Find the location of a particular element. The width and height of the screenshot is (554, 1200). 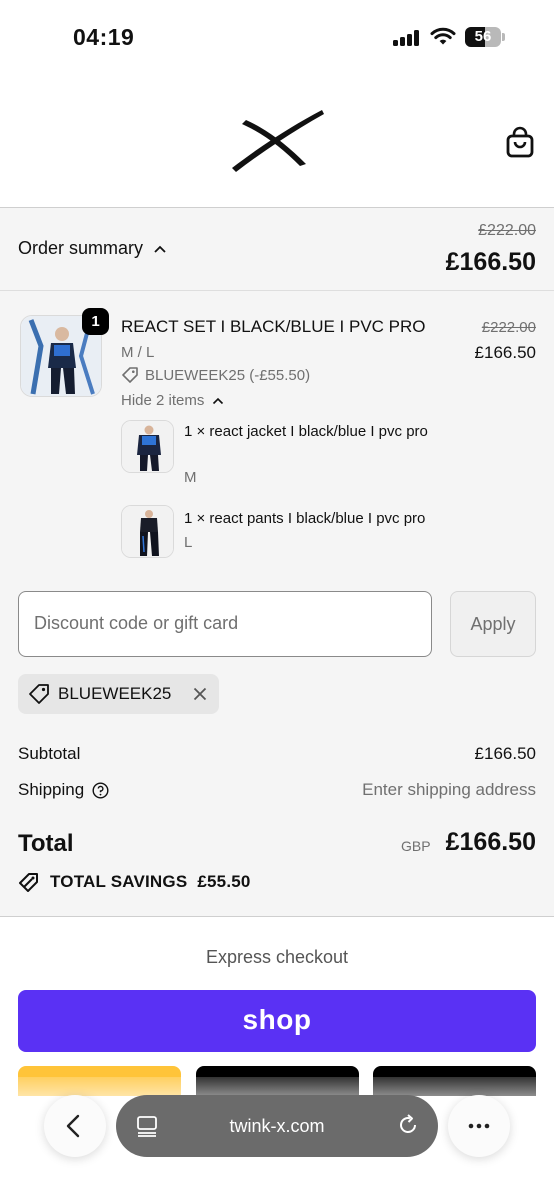

total-savings-label: TOTAL SAVINGS is located at coordinates (119, 881).